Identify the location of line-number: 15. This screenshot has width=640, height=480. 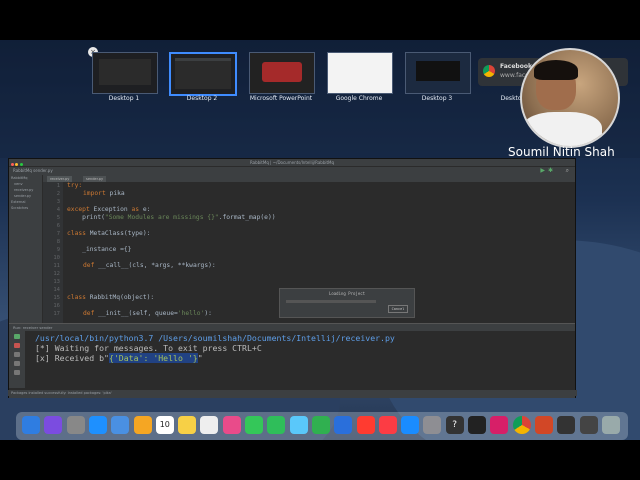
(56, 298).